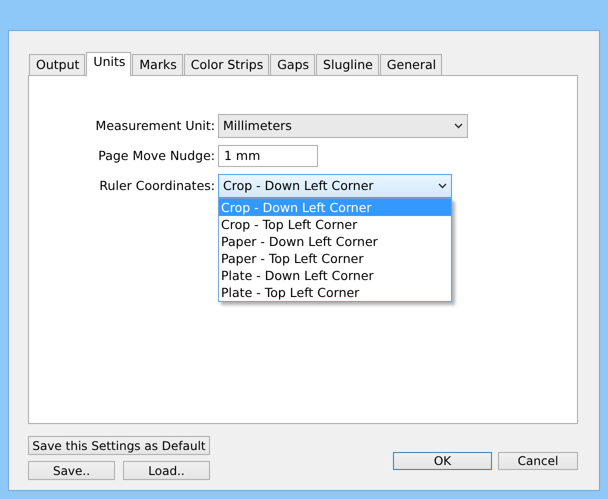 The image size is (608, 499). I want to click on dropdown: Millimeters, so click(343, 126).